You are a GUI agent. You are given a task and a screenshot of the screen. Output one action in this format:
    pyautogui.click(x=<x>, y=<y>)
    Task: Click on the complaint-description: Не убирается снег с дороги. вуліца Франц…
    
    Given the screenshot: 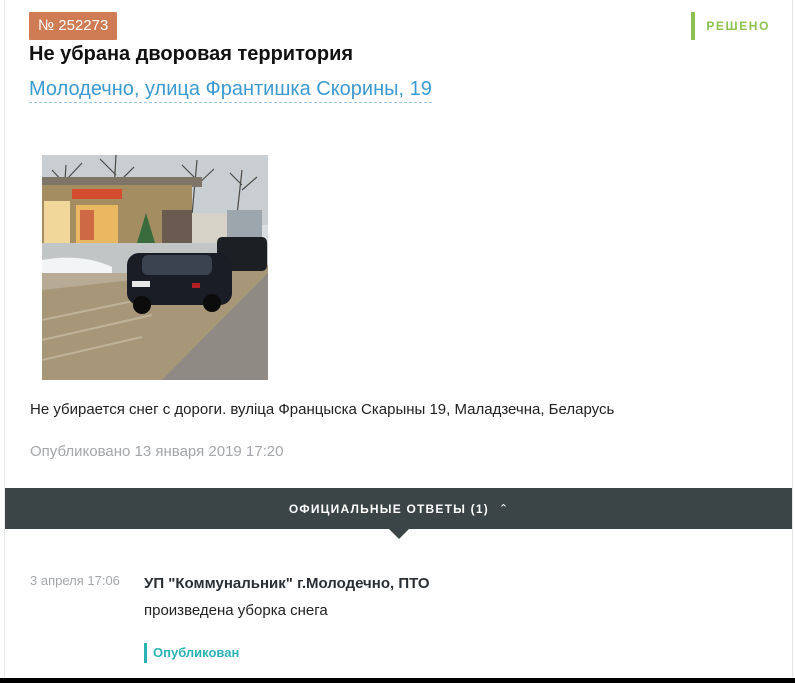 What is the action you would take?
    pyautogui.click(x=322, y=409)
    